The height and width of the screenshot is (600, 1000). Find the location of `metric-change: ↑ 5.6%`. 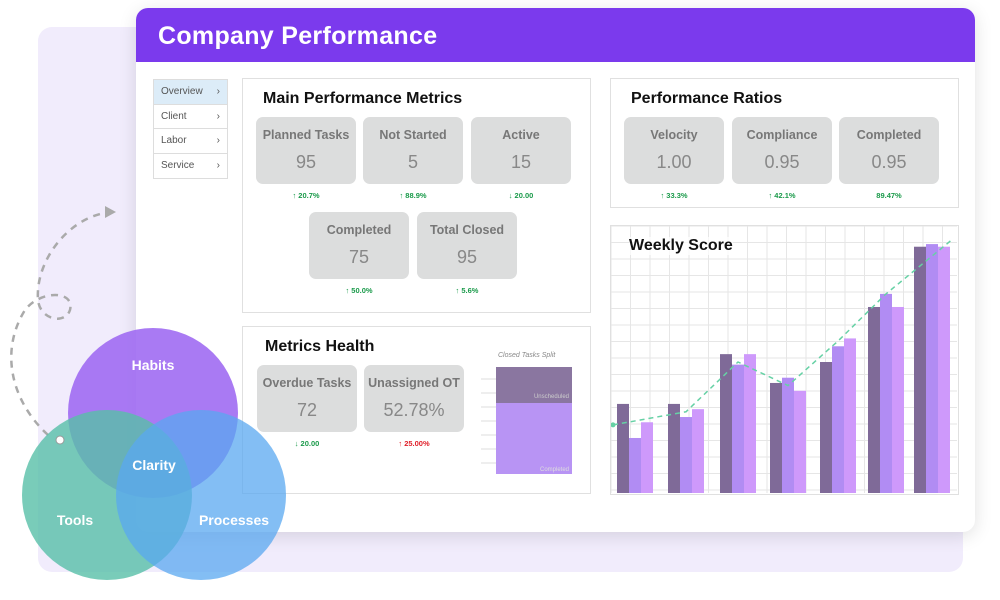

metric-change: ↑ 5.6% is located at coordinates (467, 290).